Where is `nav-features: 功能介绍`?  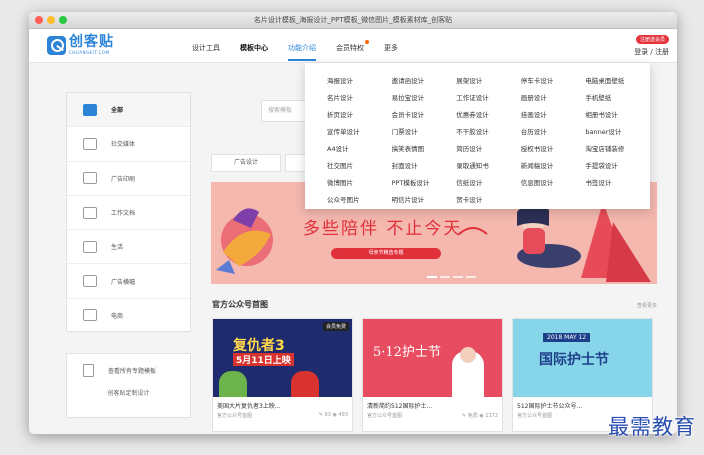 nav-features: 功能介绍 is located at coordinates (302, 52).